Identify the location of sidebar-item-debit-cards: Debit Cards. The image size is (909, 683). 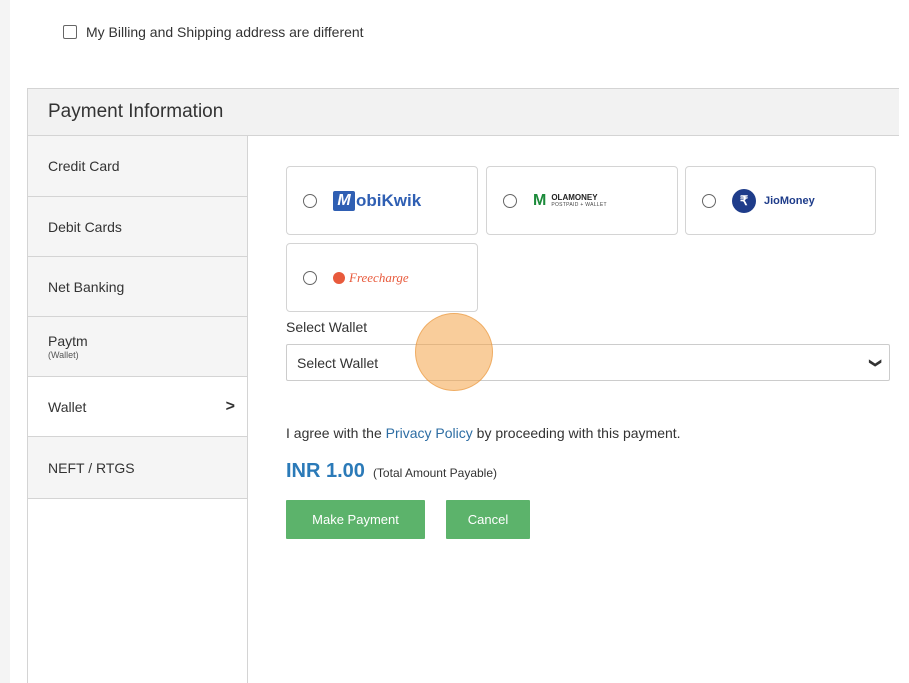
(137, 227).